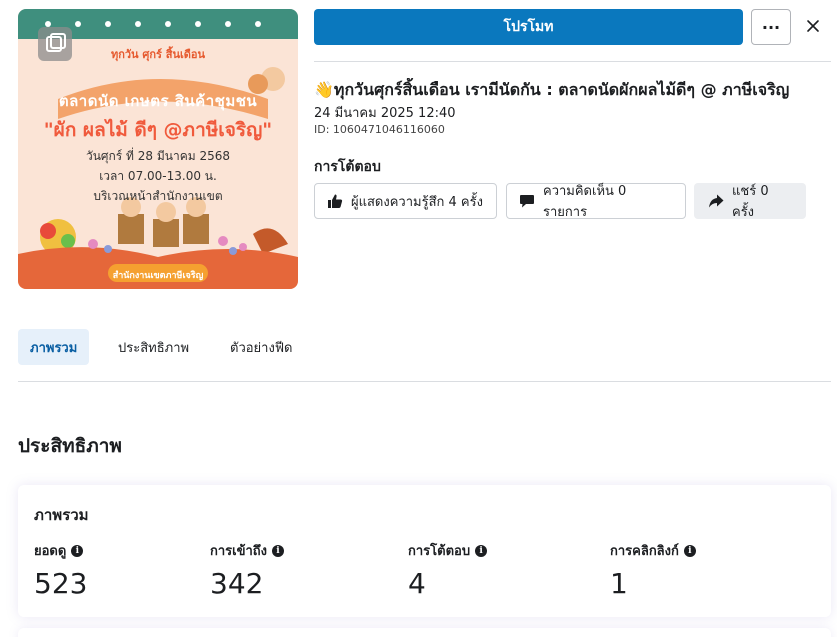  Describe the element at coordinates (424, 632) in the screenshot. I see `next-card` at that location.